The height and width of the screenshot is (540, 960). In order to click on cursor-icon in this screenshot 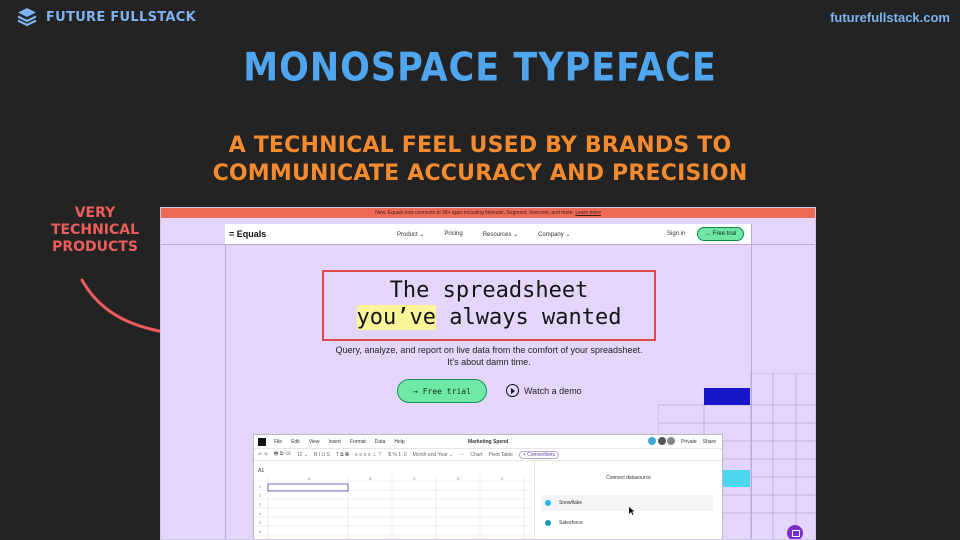, I will do `click(632, 511)`.